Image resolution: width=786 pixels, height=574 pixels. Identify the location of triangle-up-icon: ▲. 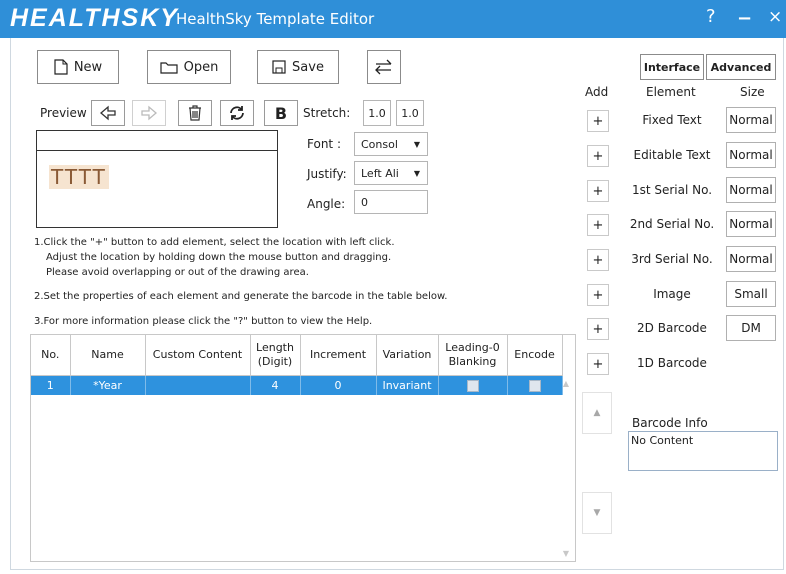
(597, 413).